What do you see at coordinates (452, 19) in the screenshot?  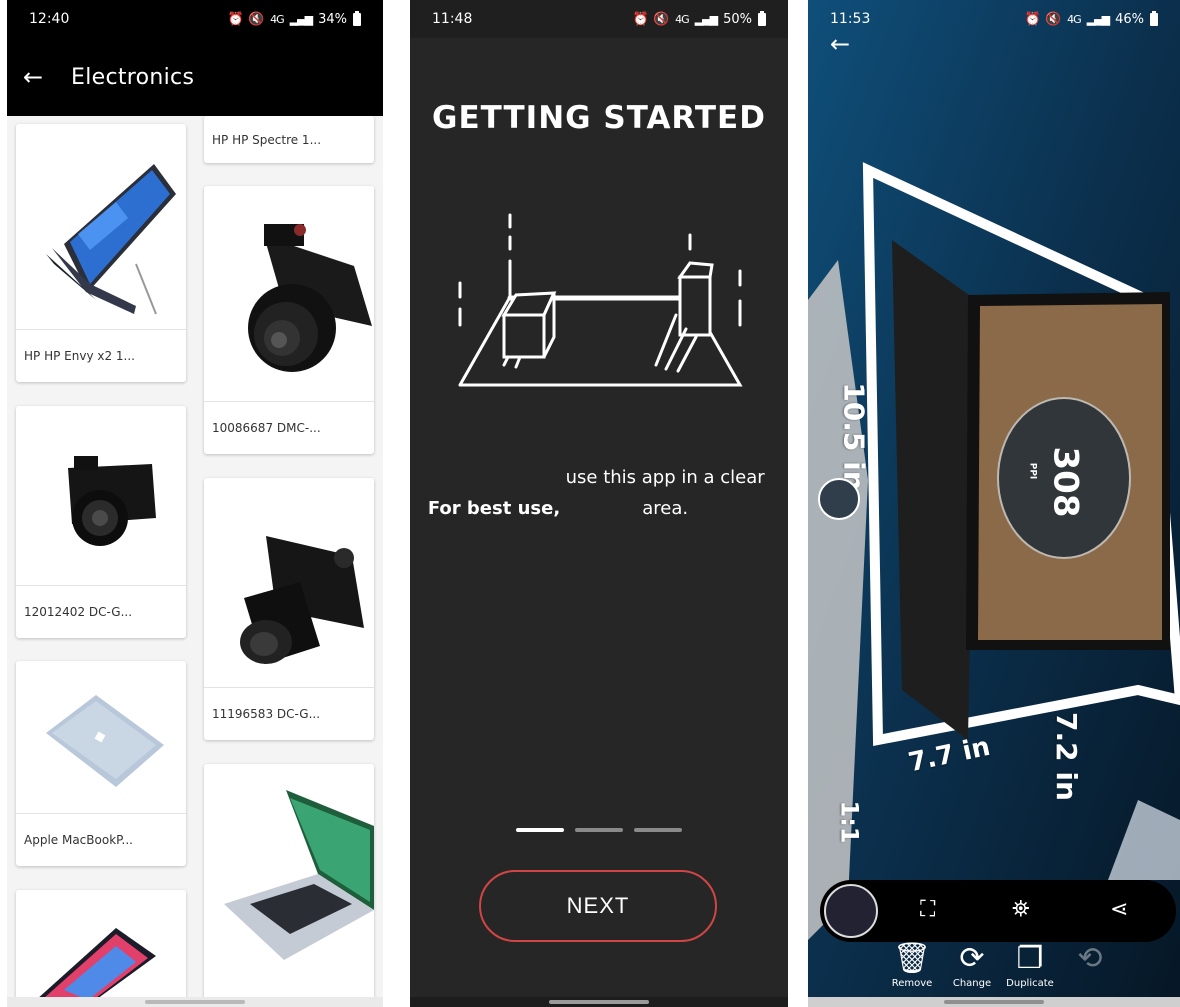 I see `status-time: 11:48` at bounding box center [452, 19].